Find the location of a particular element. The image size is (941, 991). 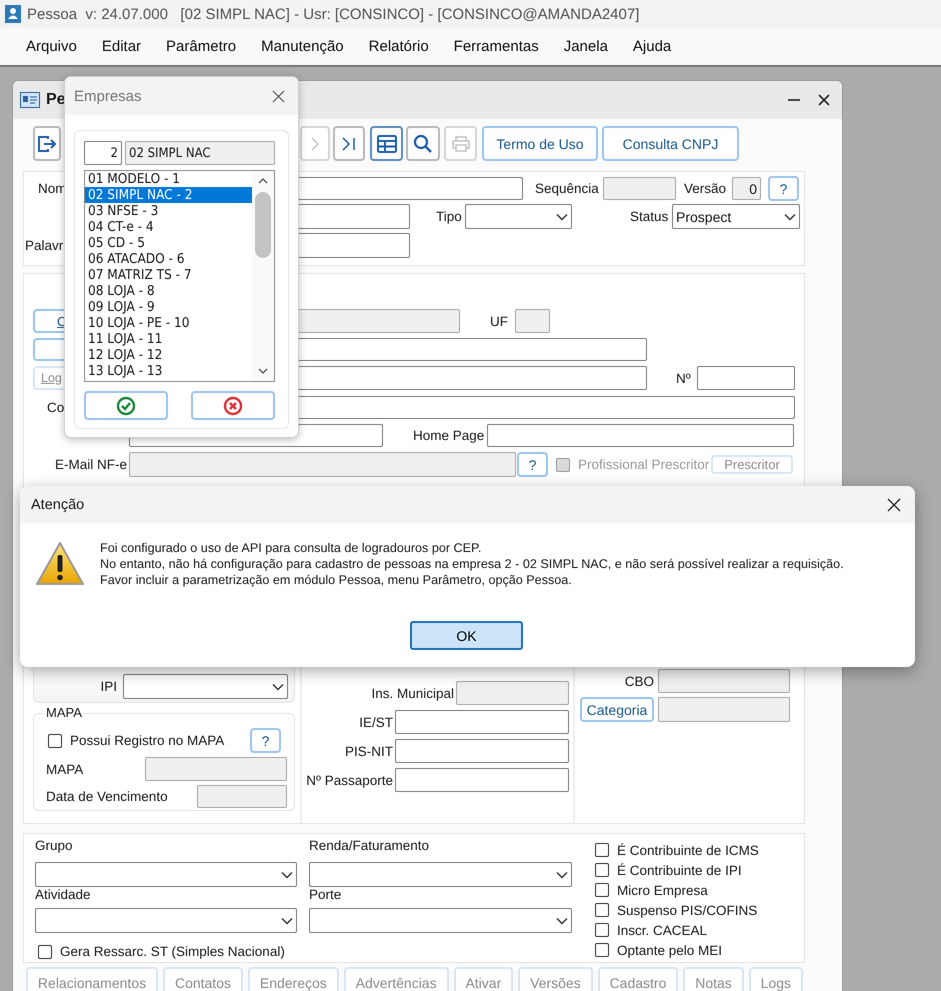

menu-item: Relatório is located at coordinates (398, 46).